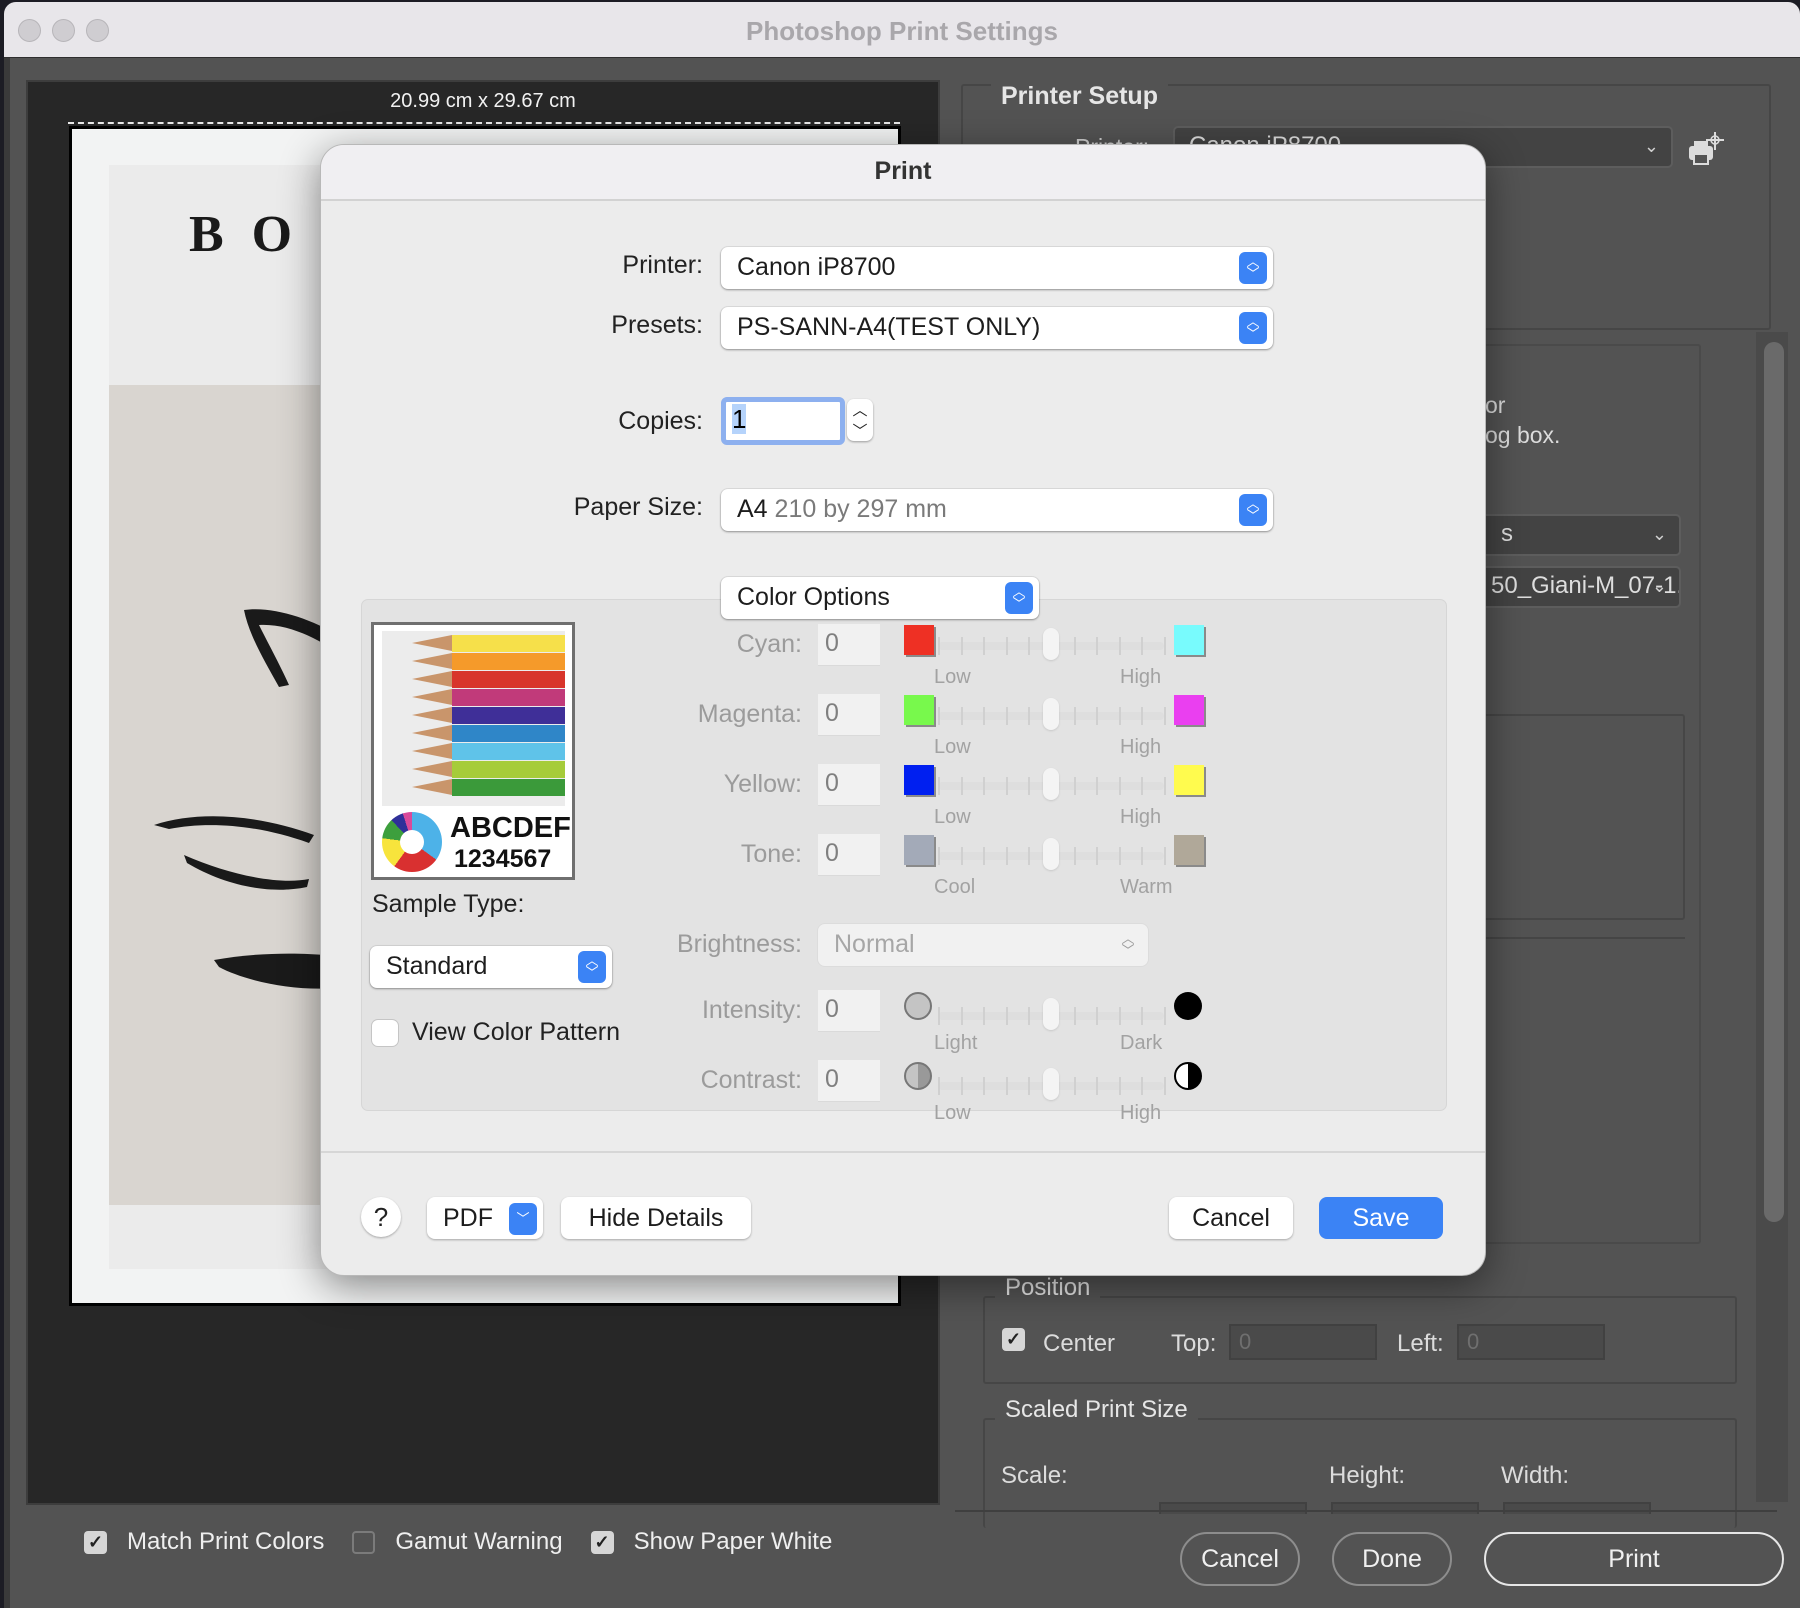  I want to click on intensity-slider-thumb, so click(1051, 1014).